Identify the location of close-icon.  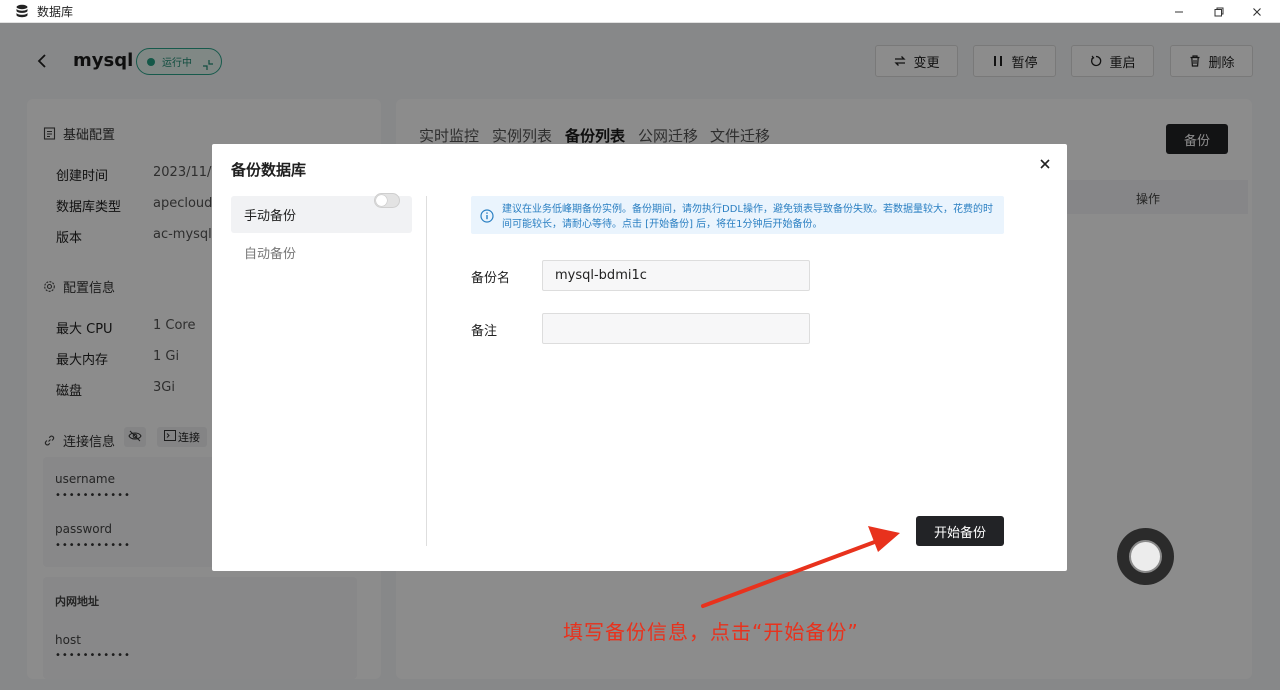
(1045, 164).